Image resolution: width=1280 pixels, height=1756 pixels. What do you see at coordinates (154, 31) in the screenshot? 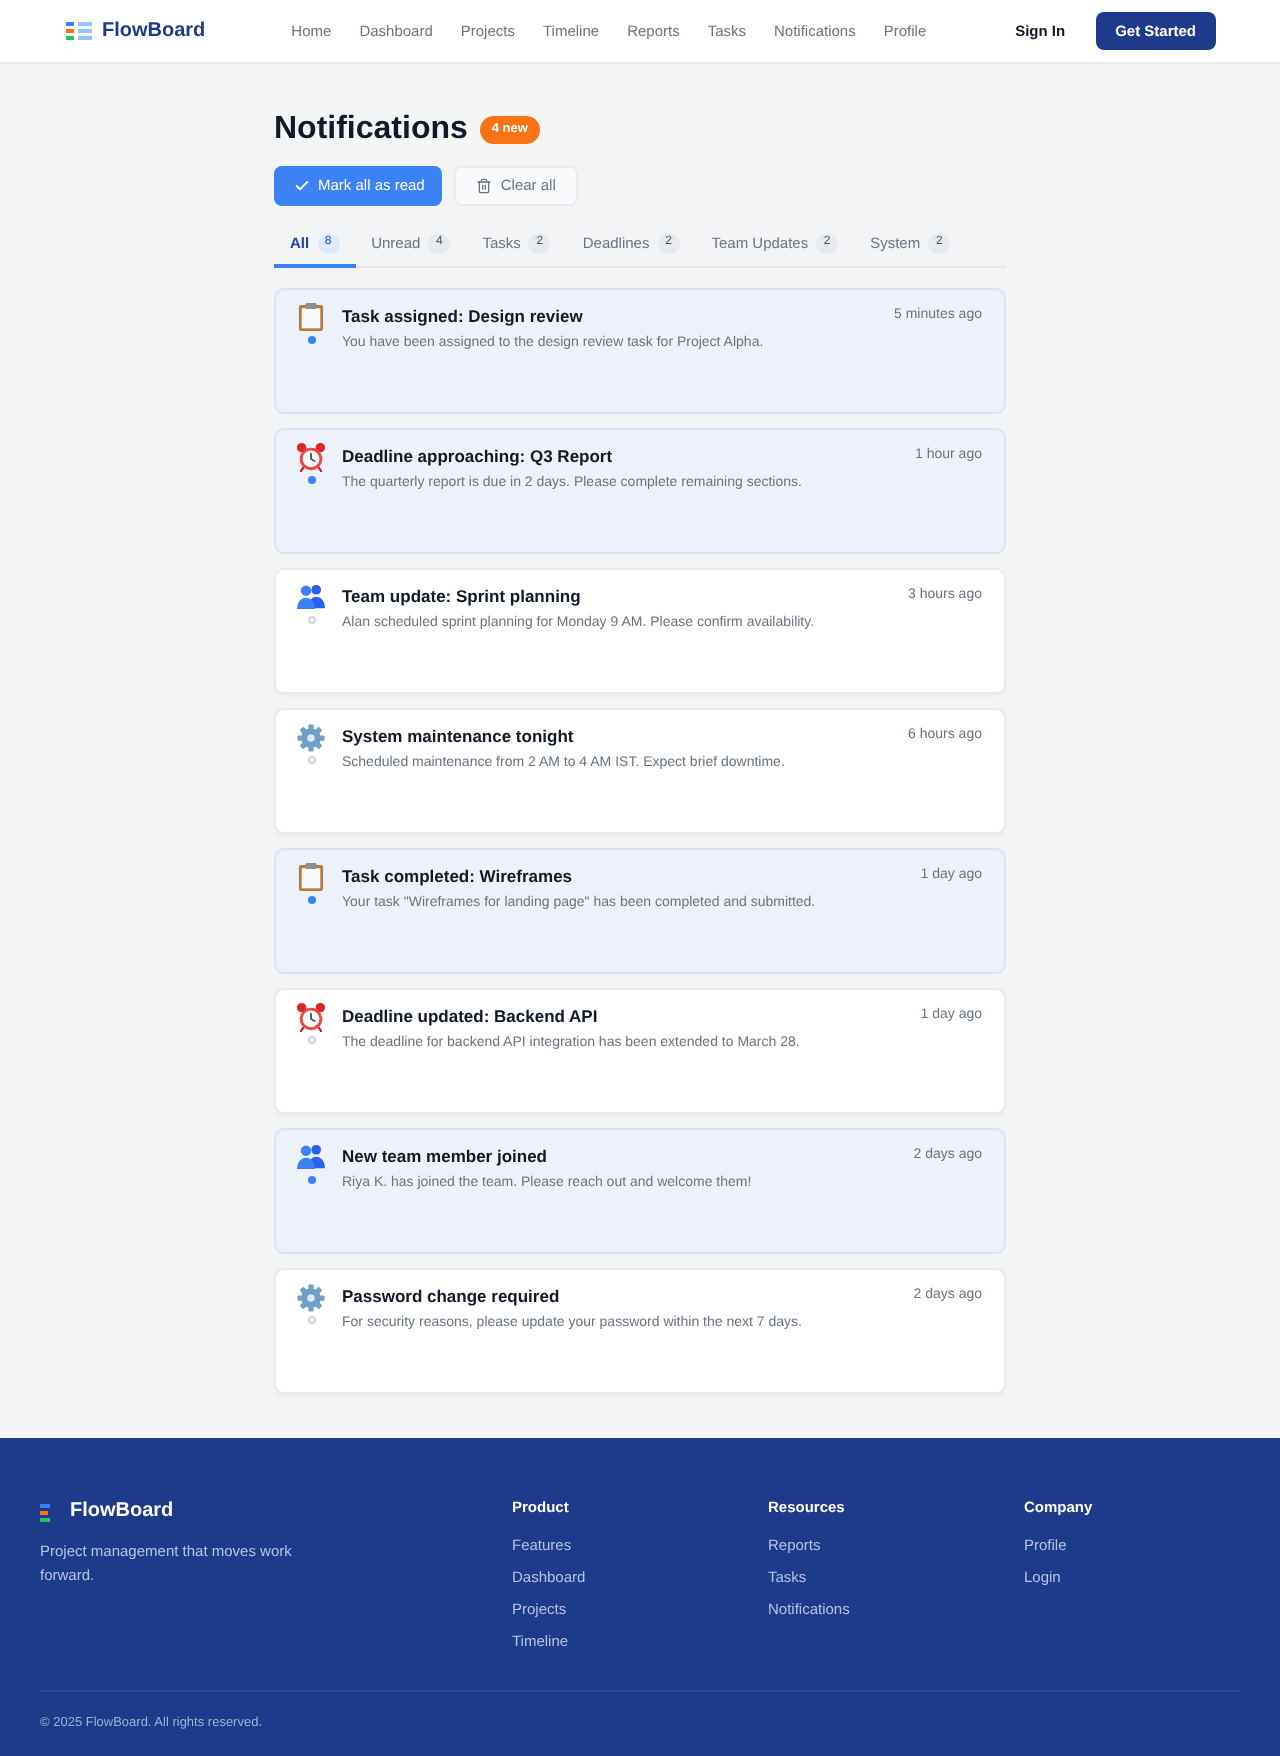
I see `brand-name: FlowBoard` at bounding box center [154, 31].